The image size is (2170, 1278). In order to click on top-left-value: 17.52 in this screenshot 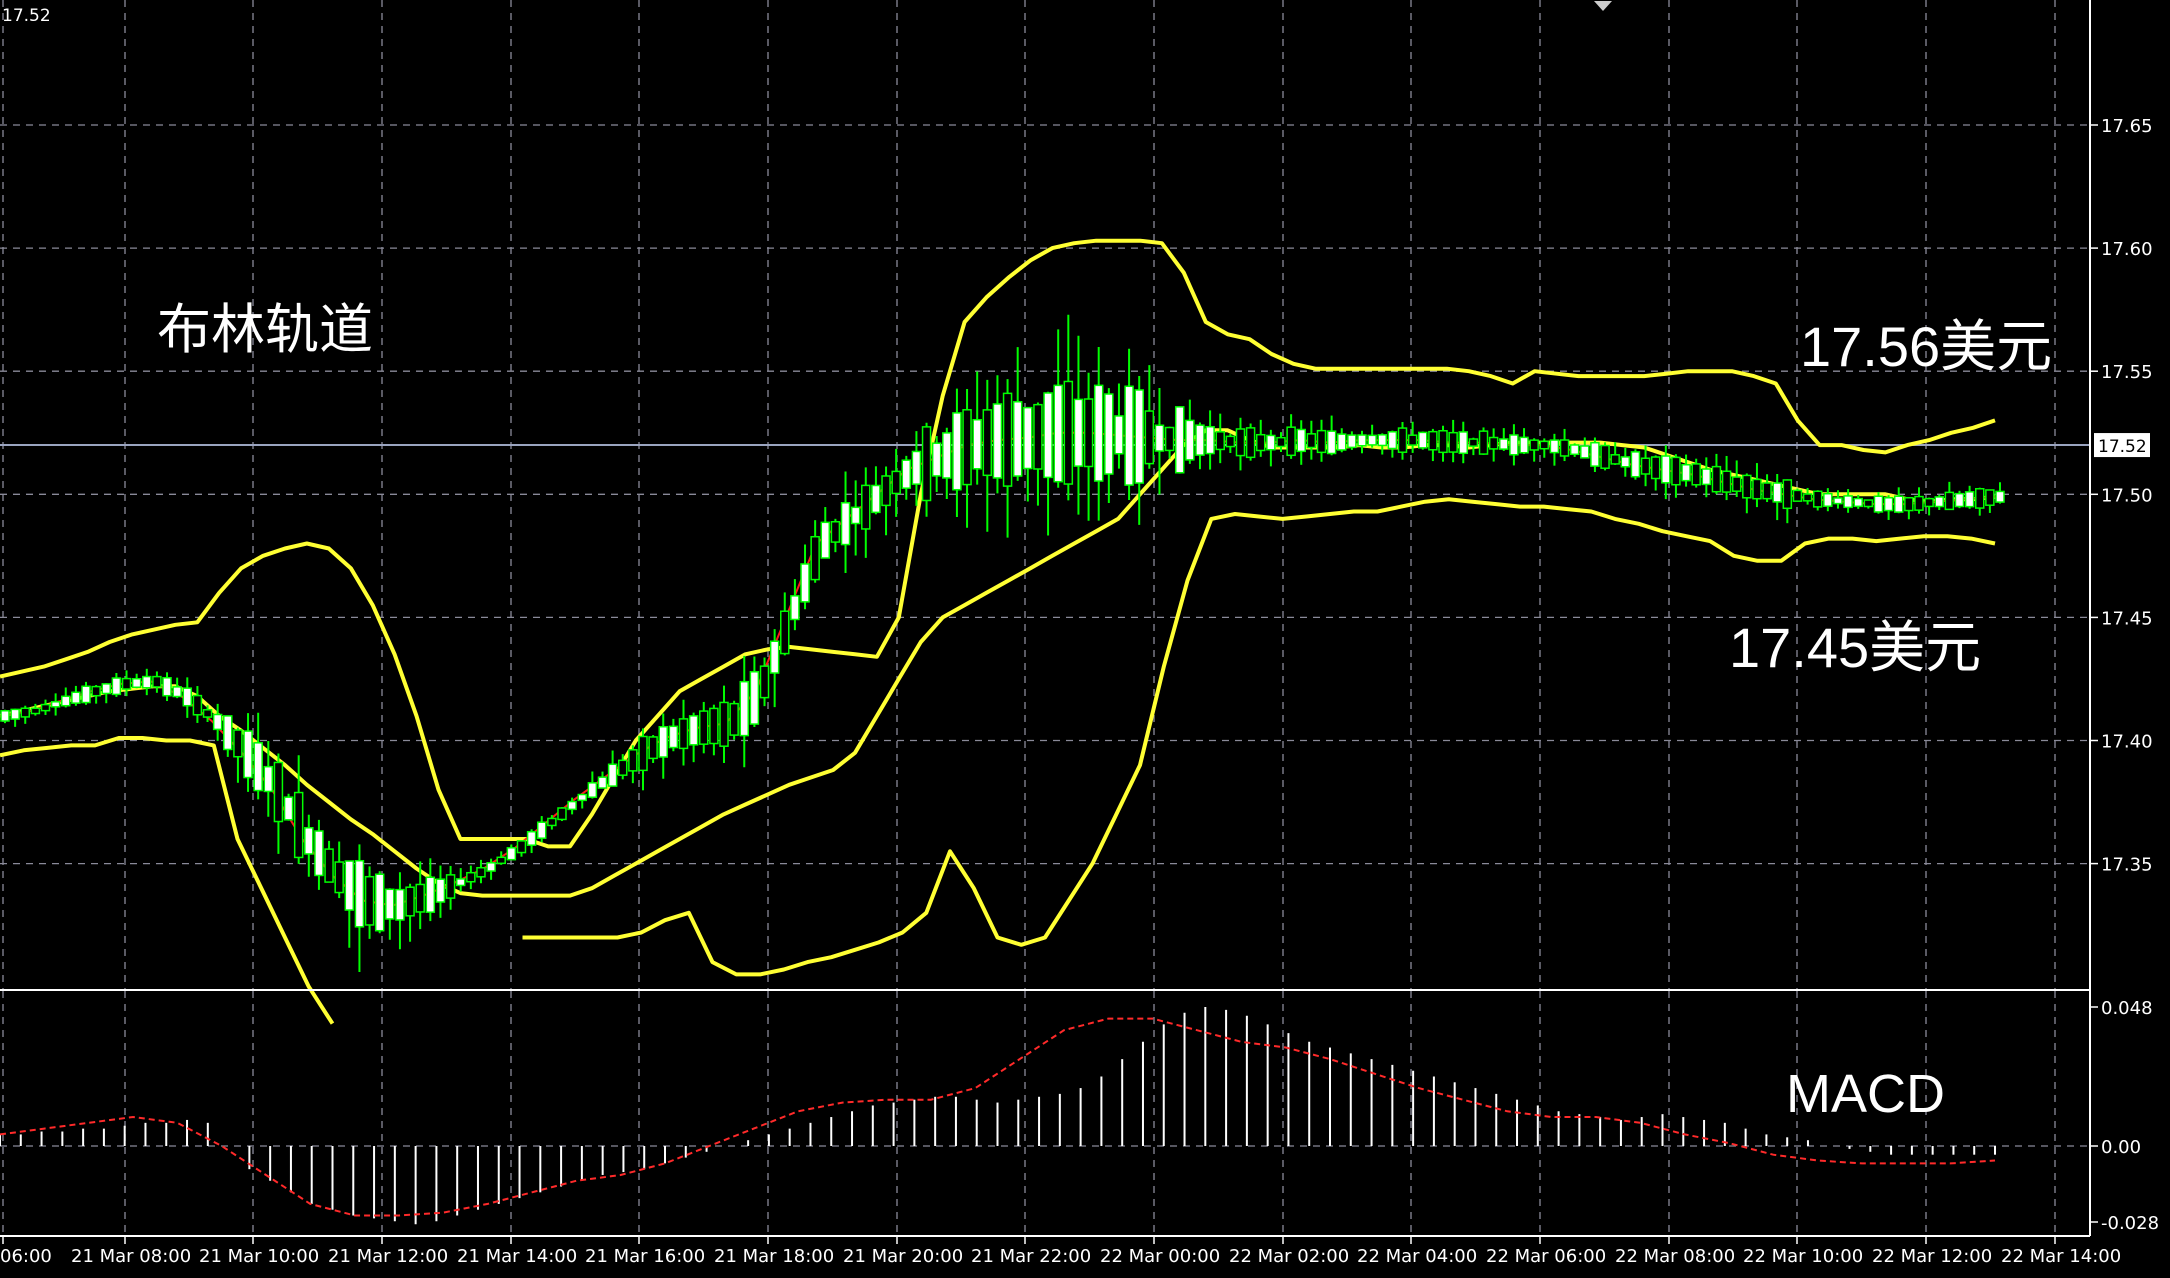, I will do `click(26, 16)`.